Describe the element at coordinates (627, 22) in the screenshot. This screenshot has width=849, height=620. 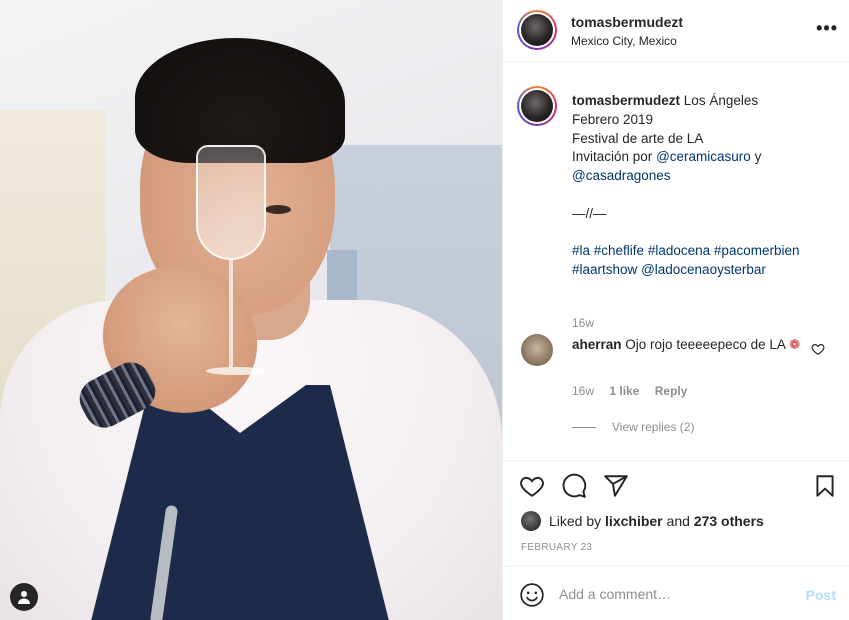
I see `author-username: tomasbermudezt` at that location.